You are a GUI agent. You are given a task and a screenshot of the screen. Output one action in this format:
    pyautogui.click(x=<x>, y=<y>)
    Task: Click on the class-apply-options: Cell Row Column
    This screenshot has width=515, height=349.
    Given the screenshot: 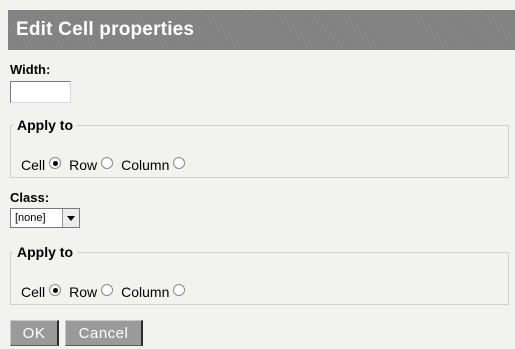 What is the action you would take?
    pyautogui.click(x=107, y=292)
    